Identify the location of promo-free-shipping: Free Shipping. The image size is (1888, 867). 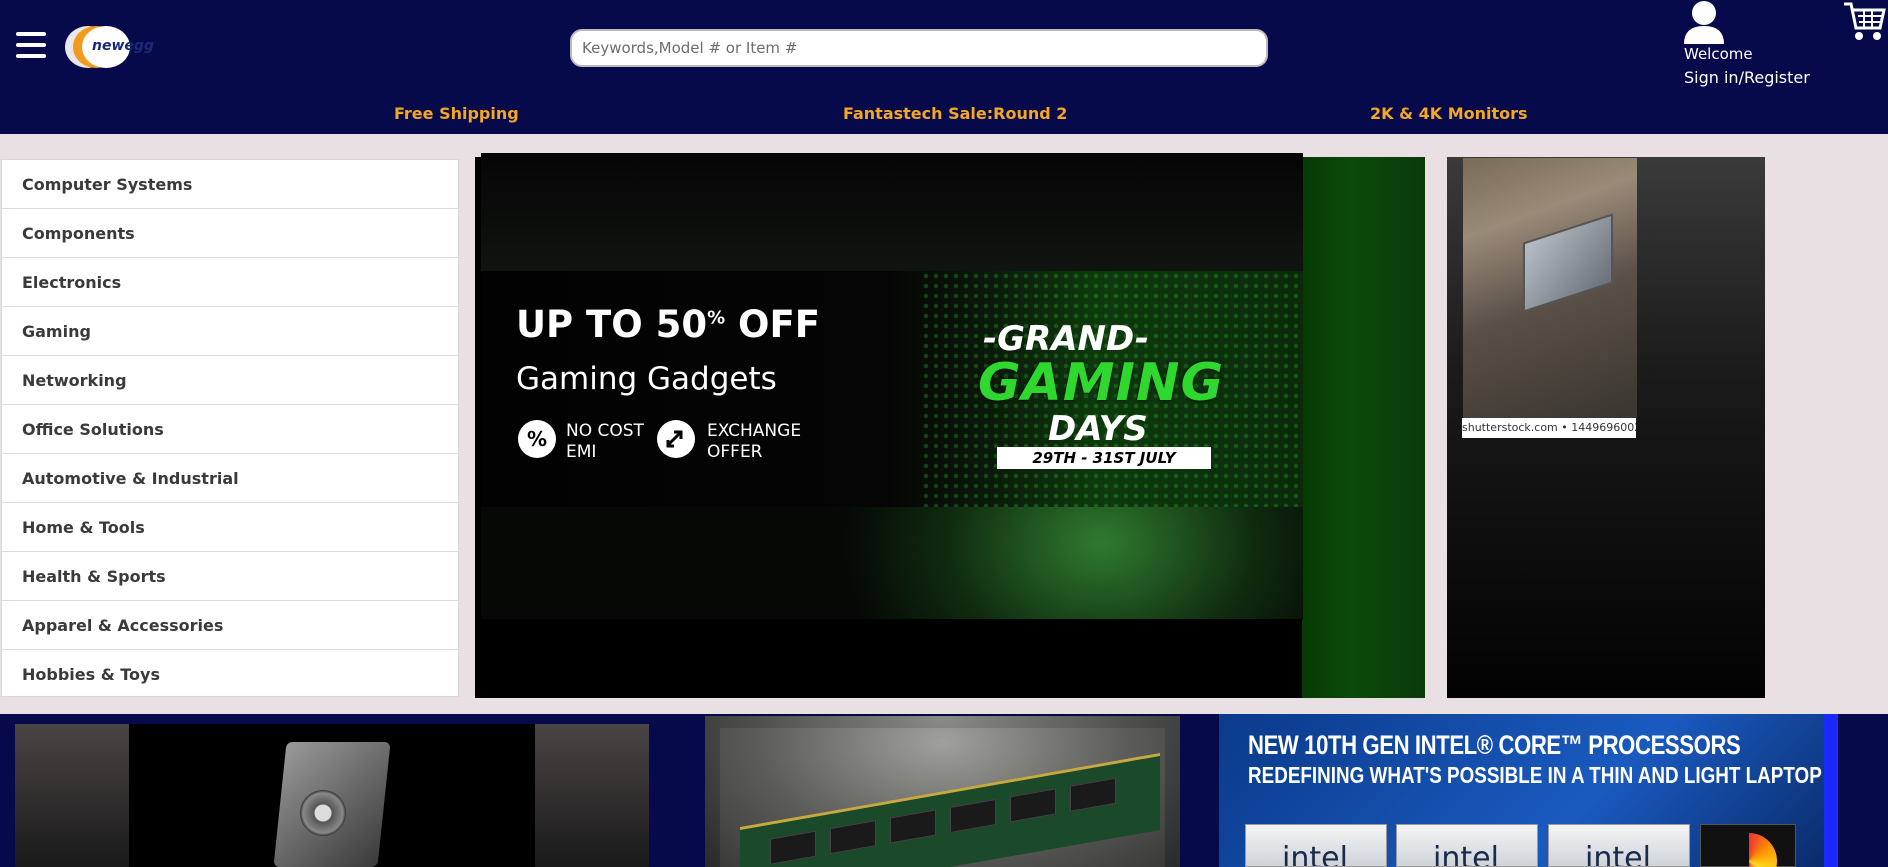
(456, 113).